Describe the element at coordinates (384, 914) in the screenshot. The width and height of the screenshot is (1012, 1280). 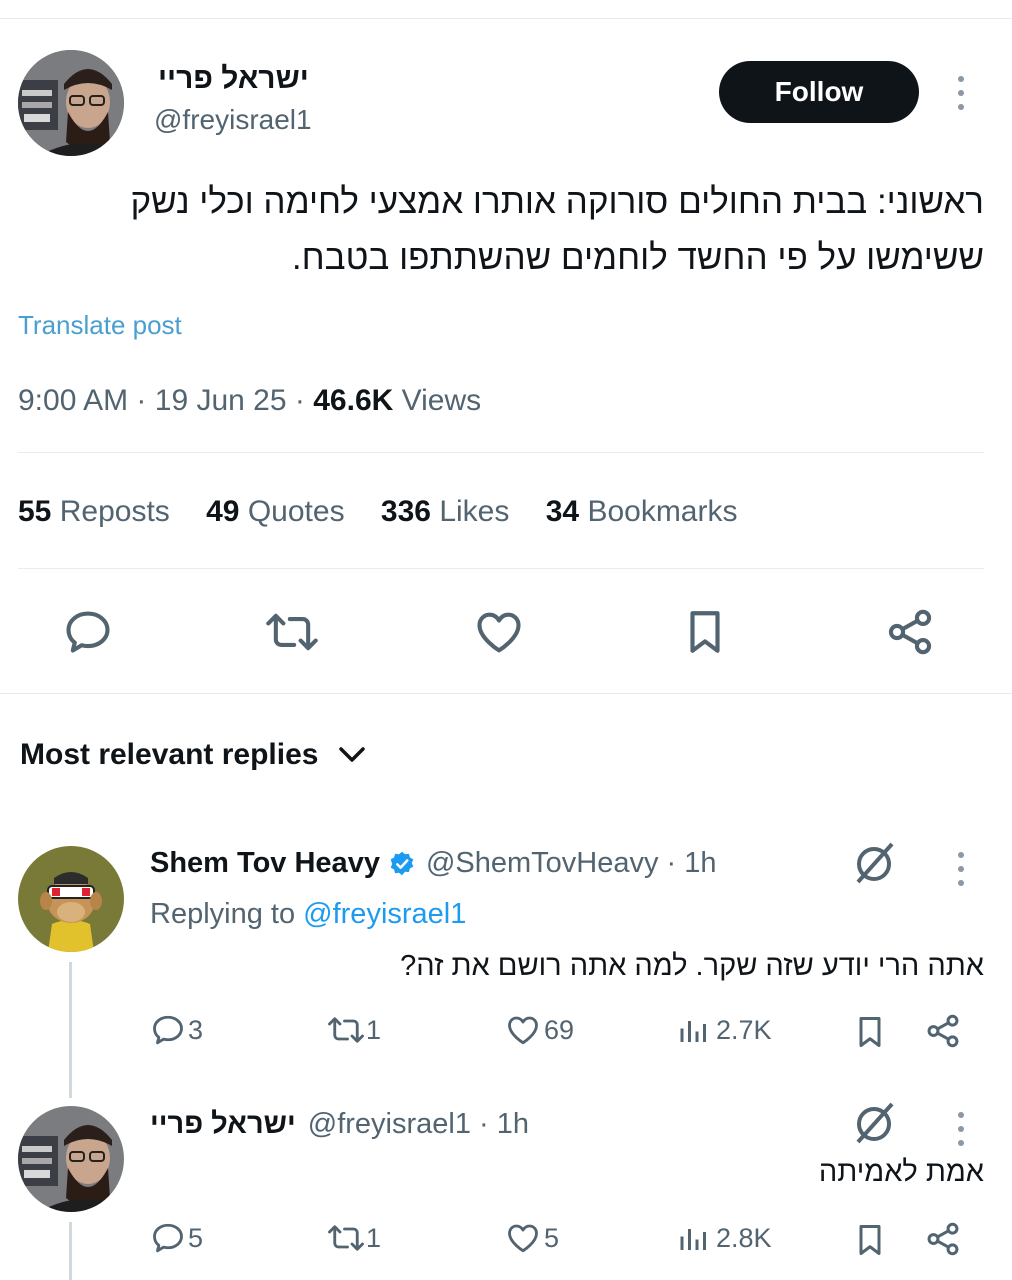
I see `replying-to-handle: @freyisrael1` at that location.